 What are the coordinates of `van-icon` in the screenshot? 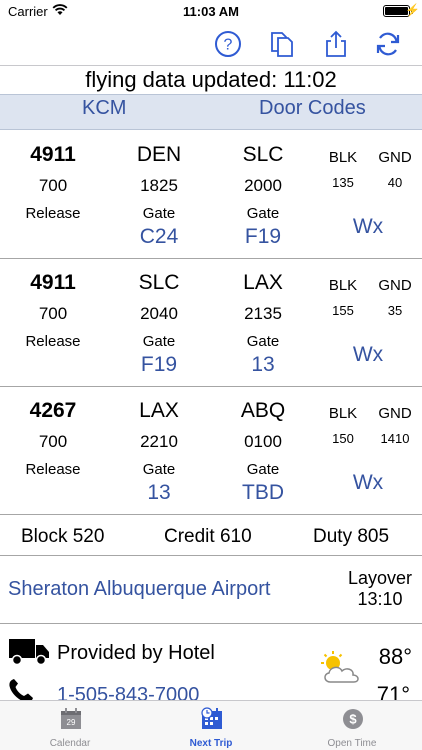 It's located at (29, 652).